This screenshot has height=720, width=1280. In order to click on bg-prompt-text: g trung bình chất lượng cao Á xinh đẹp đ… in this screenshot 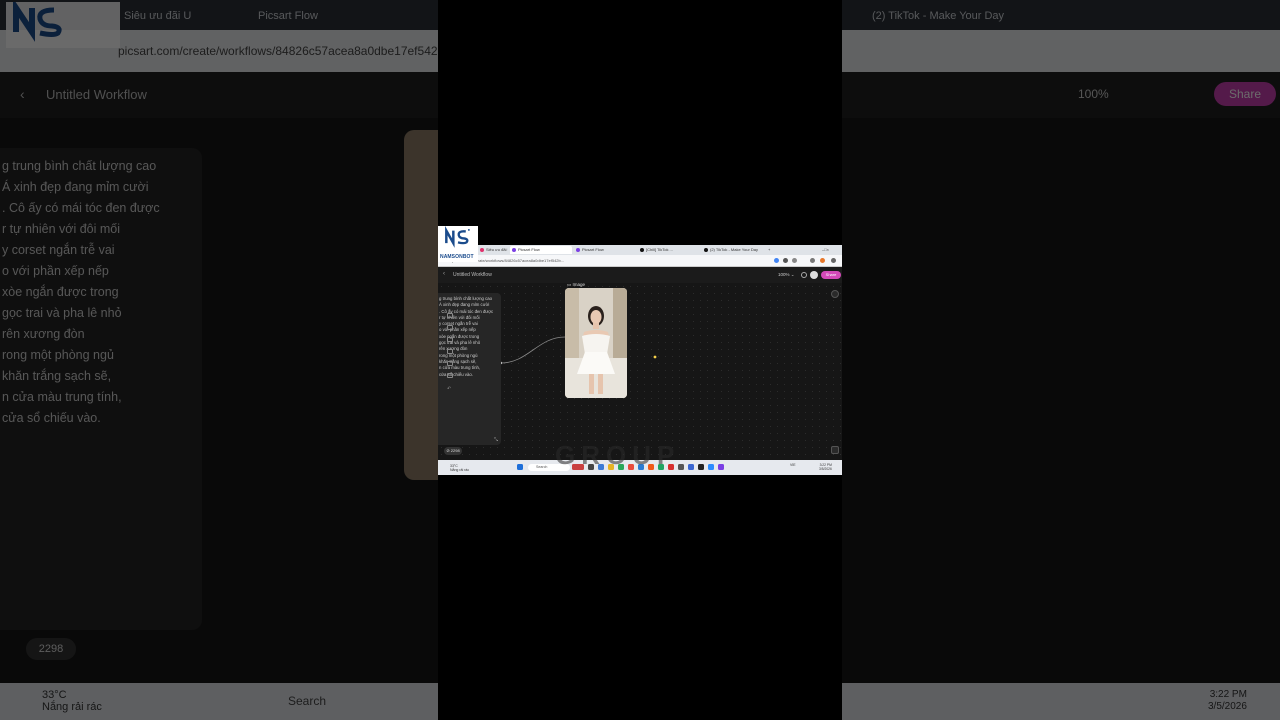, I will do `click(81, 292)`.